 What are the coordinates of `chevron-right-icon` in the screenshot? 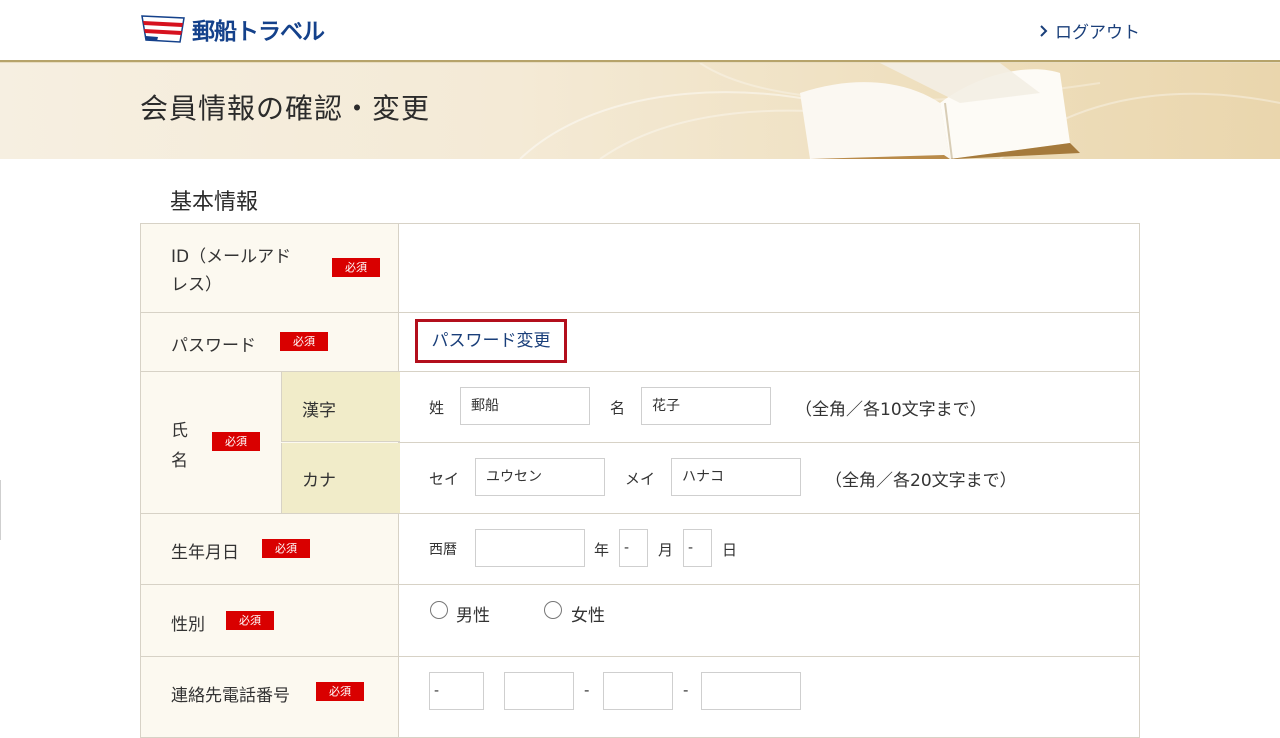 It's located at (1044, 30).